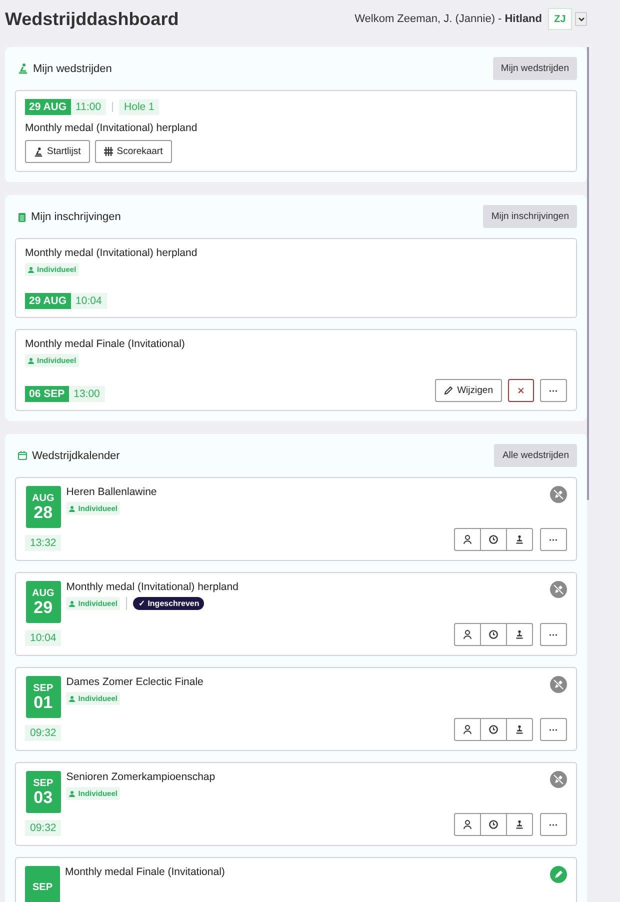  Describe the element at coordinates (428, 19) in the screenshot. I see `welcome-text: Welkom Zeeman, J. (Jannie) -` at that location.